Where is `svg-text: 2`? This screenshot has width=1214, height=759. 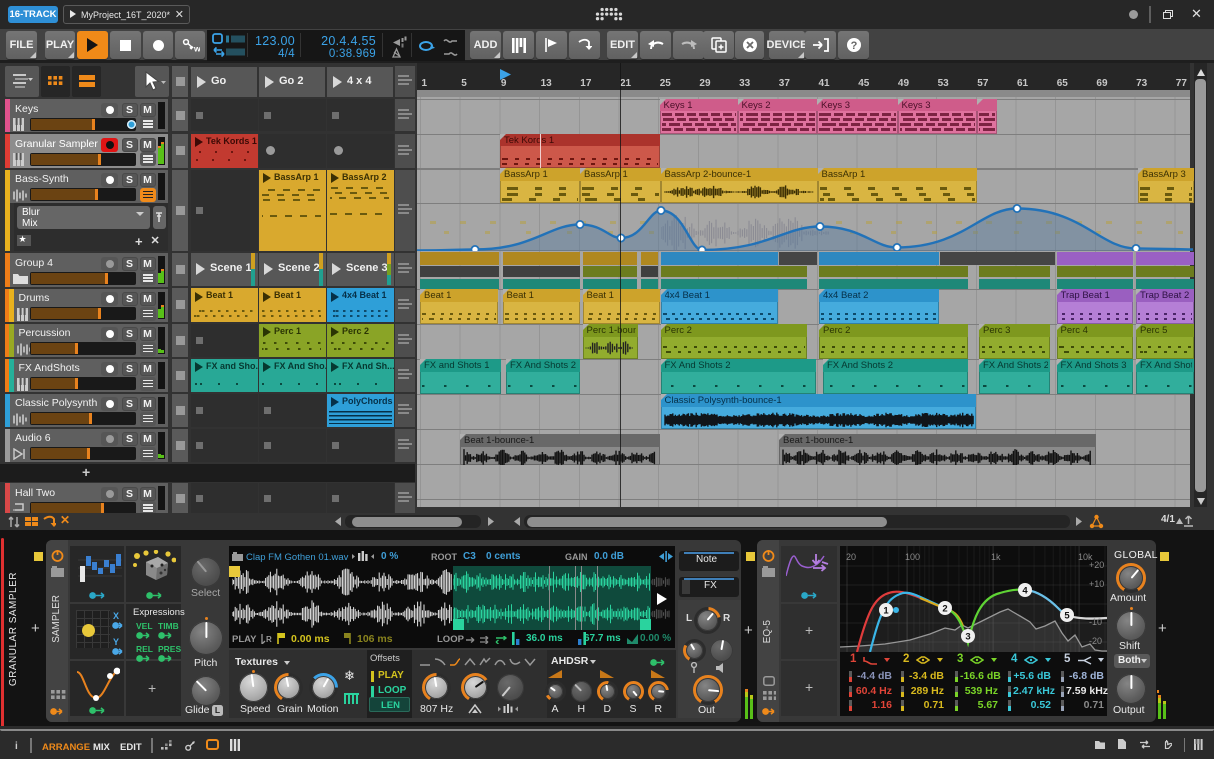
svg-text: 2 is located at coordinates (944, 609).